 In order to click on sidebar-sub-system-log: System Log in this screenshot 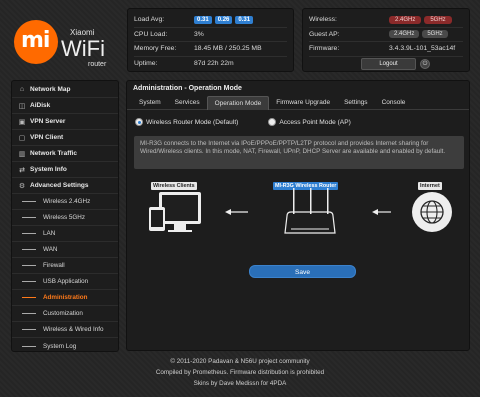, I will do `click(65, 346)`.